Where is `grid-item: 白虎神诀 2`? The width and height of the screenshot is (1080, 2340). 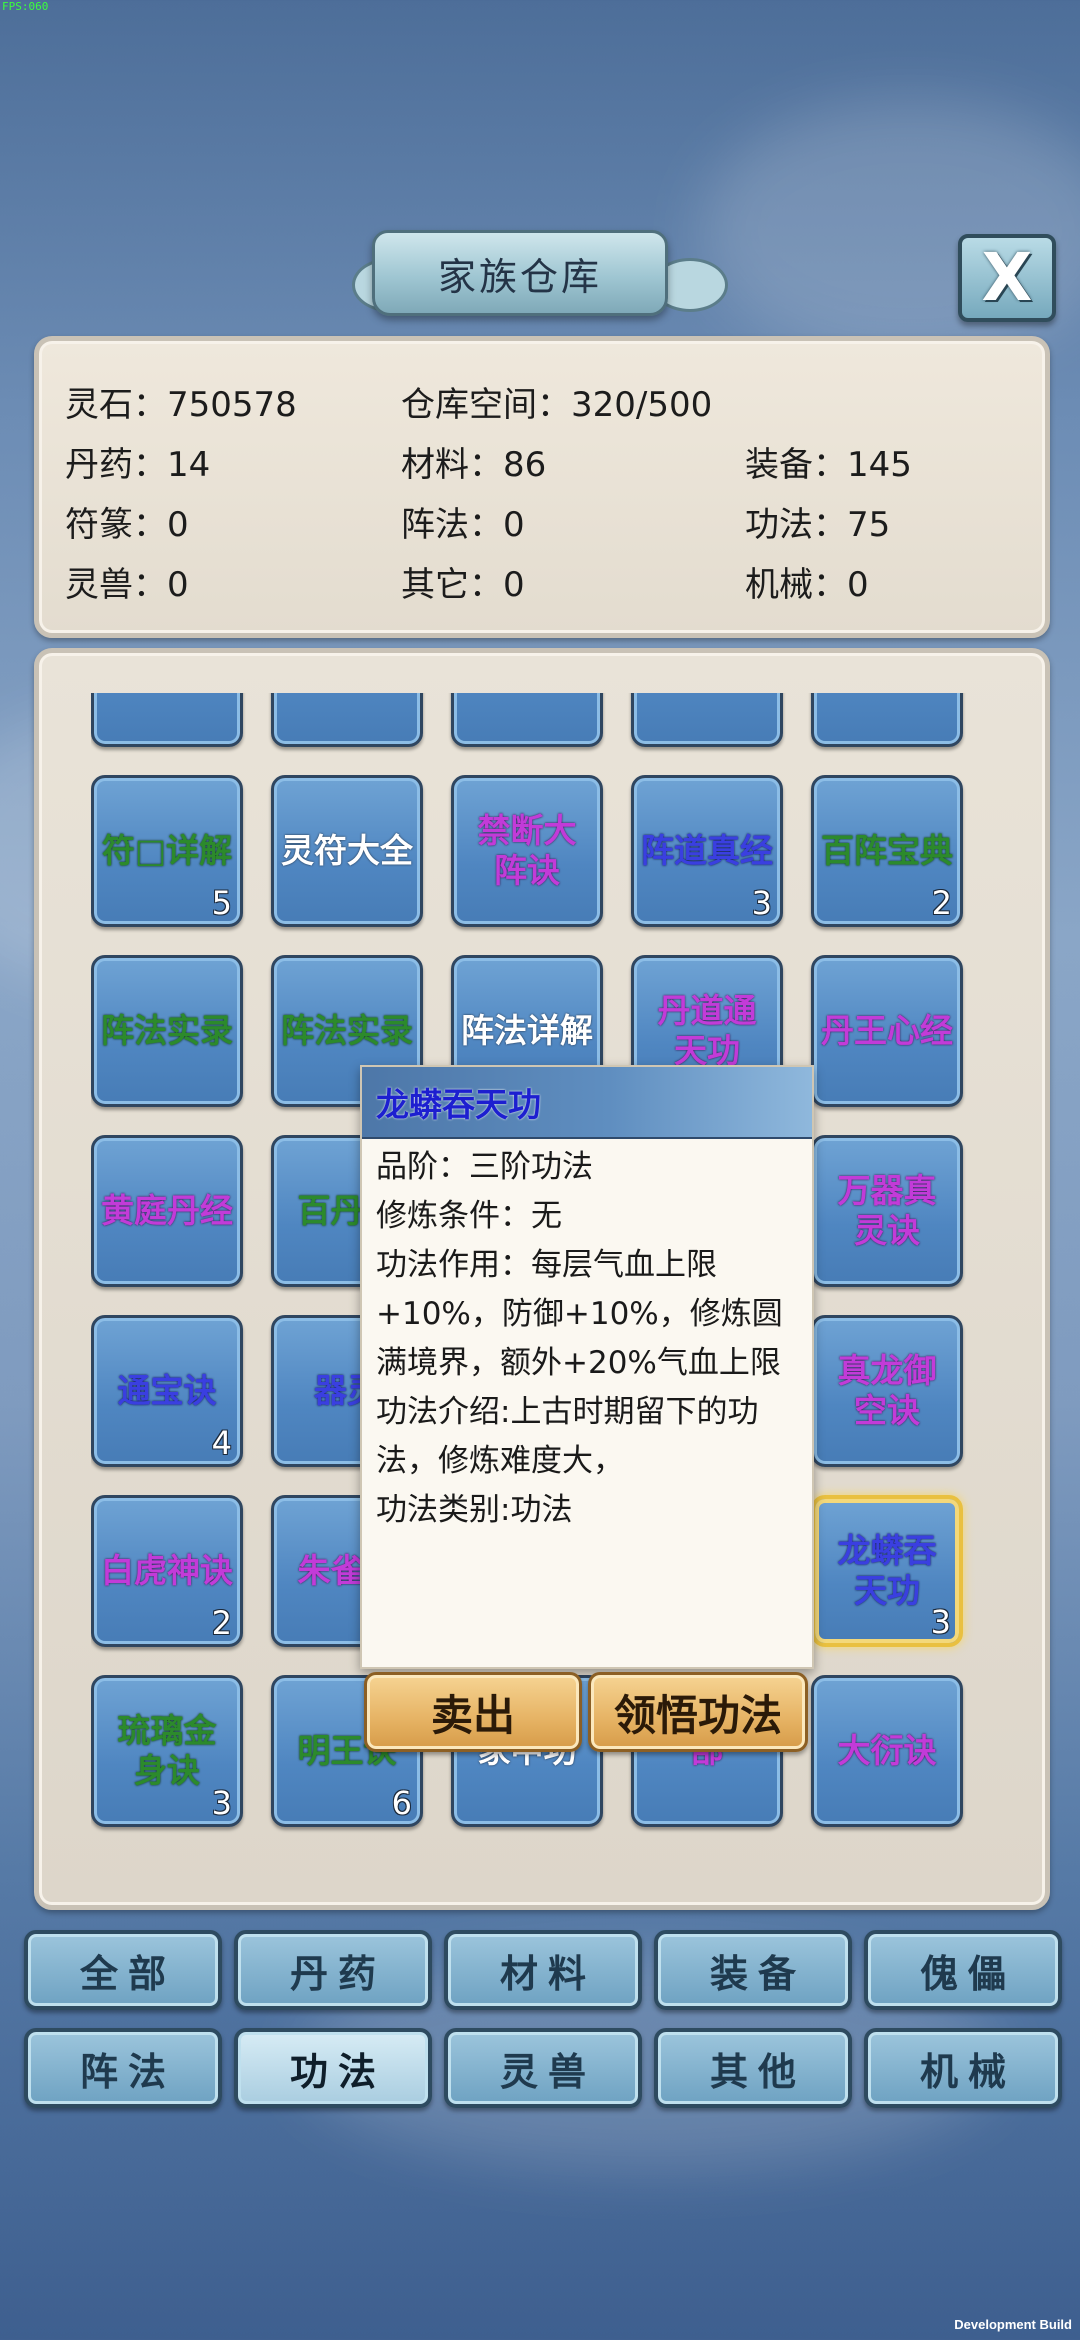
grid-item: 白虎神诀 2 is located at coordinates (167, 1571).